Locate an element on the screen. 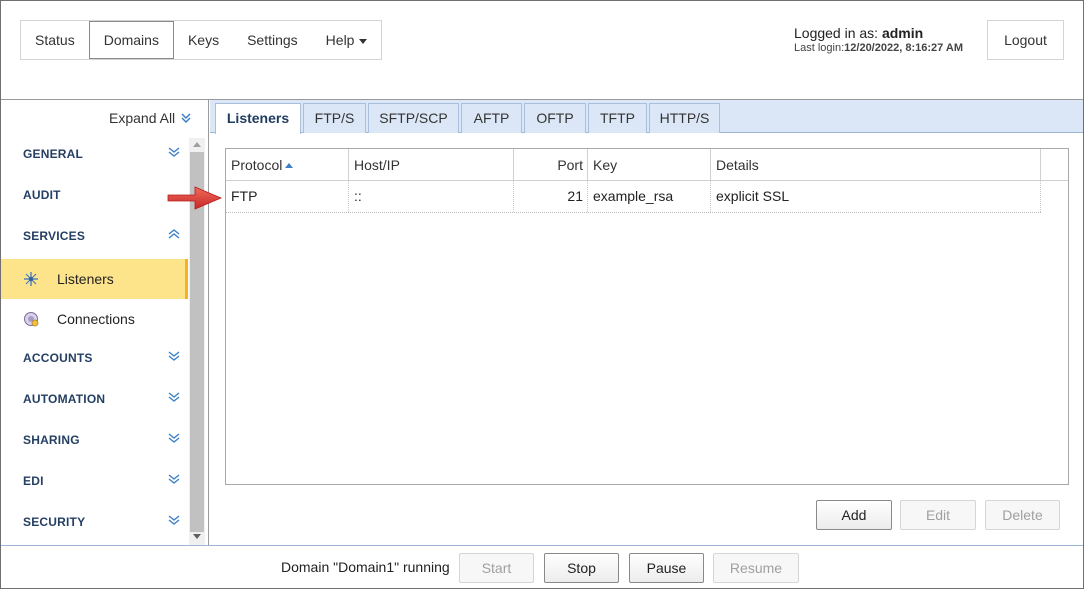 The image size is (1084, 589). column-header-protocol: Protocol is located at coordinates (287, 165).